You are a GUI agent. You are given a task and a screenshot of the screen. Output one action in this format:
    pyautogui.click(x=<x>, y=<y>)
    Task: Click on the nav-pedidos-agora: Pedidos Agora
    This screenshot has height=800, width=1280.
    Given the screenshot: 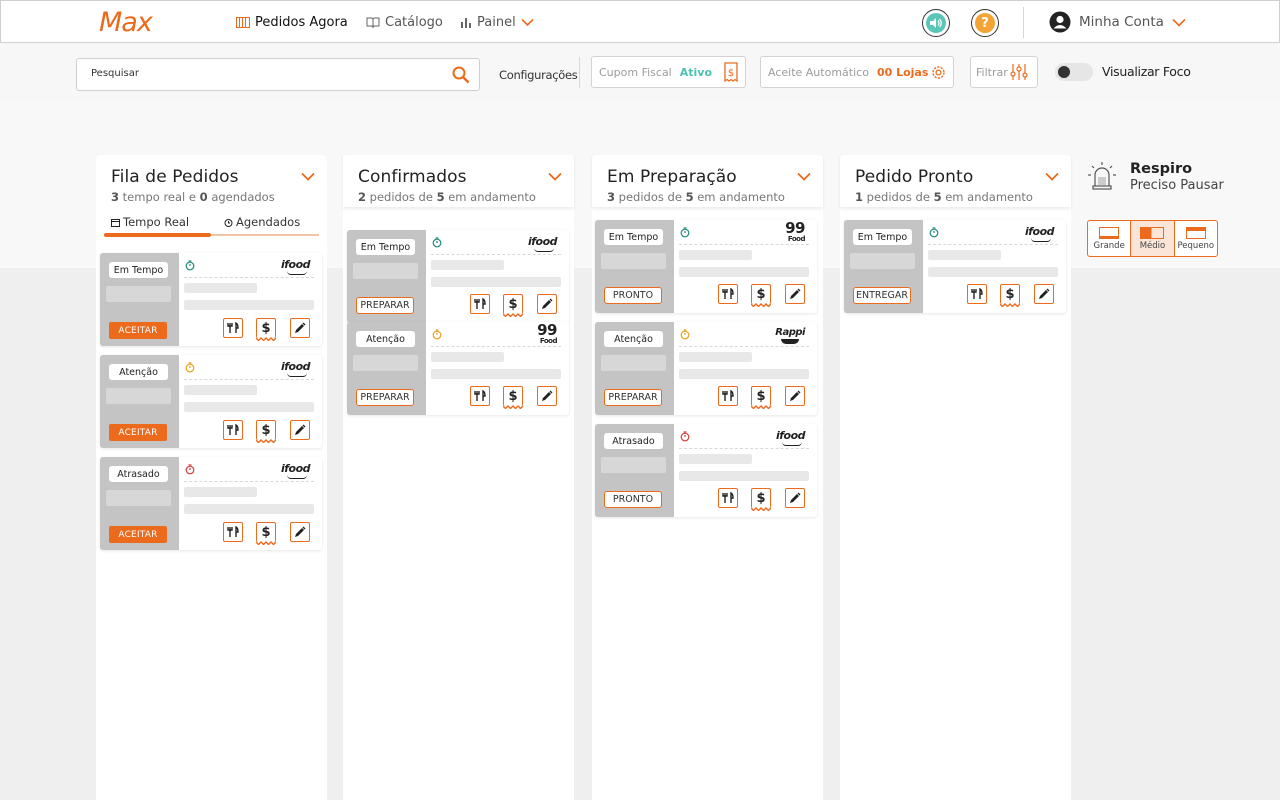 What is the action you would take?
    pyautogui.click(x=292, y=22)
    